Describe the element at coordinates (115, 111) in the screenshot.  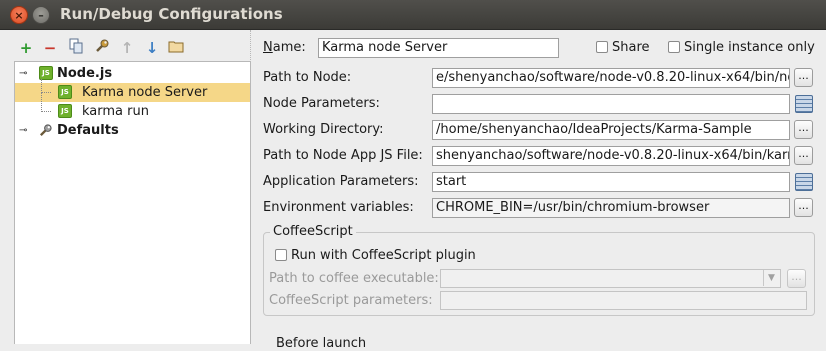
I see `tree-node-label: karma run` at that location.